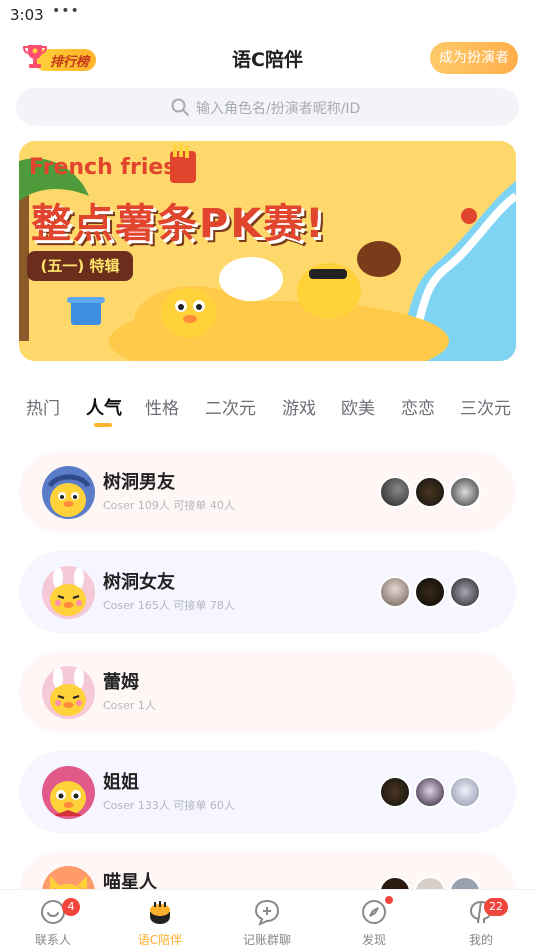 The height and width of the screenshot is (952, 535). What do you see at coordinates (267, 592) in the screenshot?
I see `role-card: 树洞女友 Coser 165人 可接单 78人` at bounding box center [267, 592].